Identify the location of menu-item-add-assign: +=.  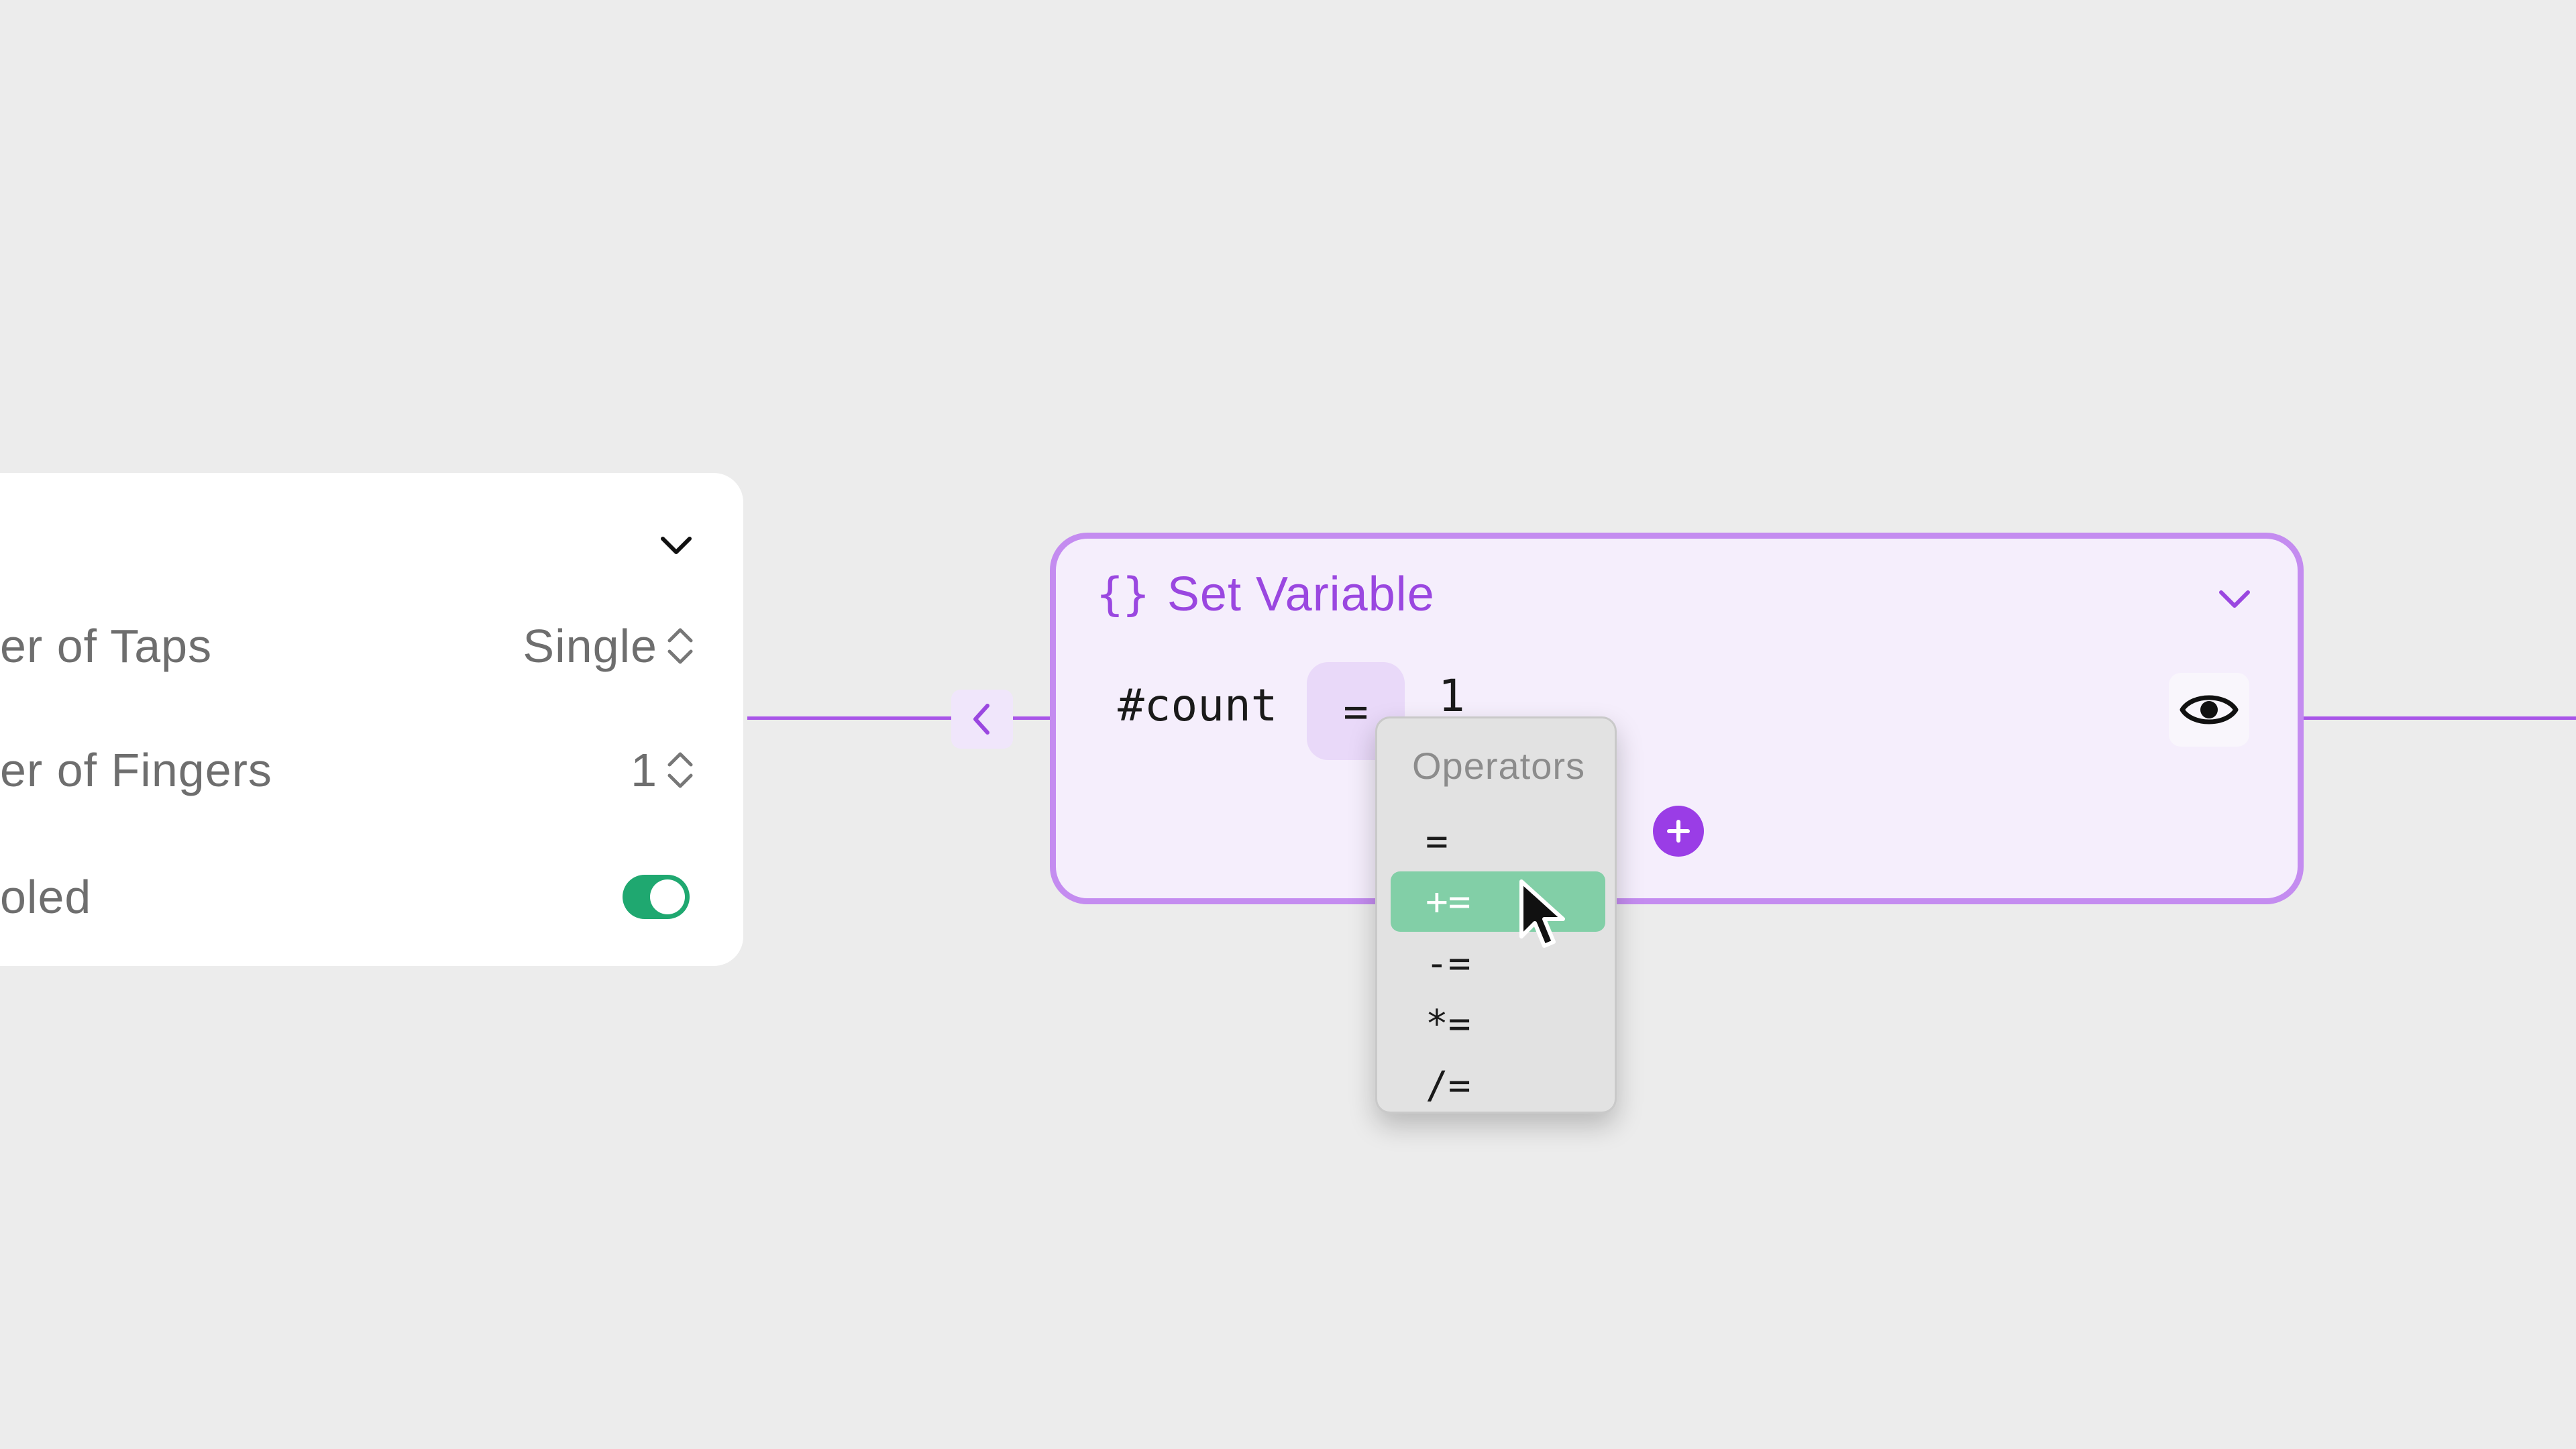
(1498, 901).